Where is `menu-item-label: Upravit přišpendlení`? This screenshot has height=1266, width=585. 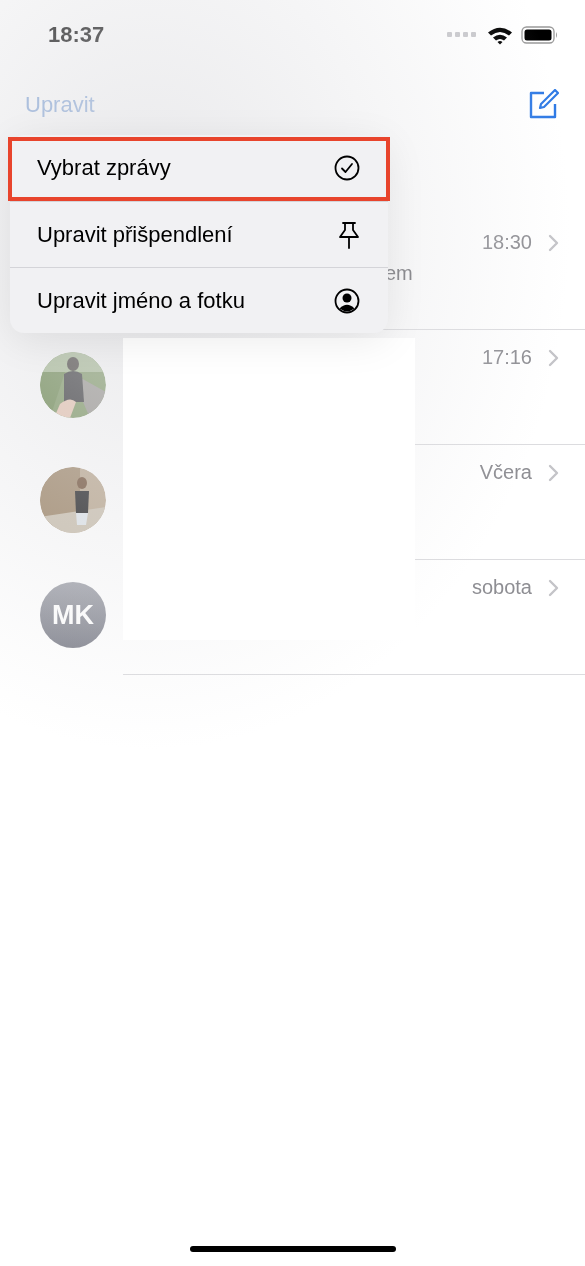
menu-item-label: Upravit přišpendlení is located at coordinates (135, 234).